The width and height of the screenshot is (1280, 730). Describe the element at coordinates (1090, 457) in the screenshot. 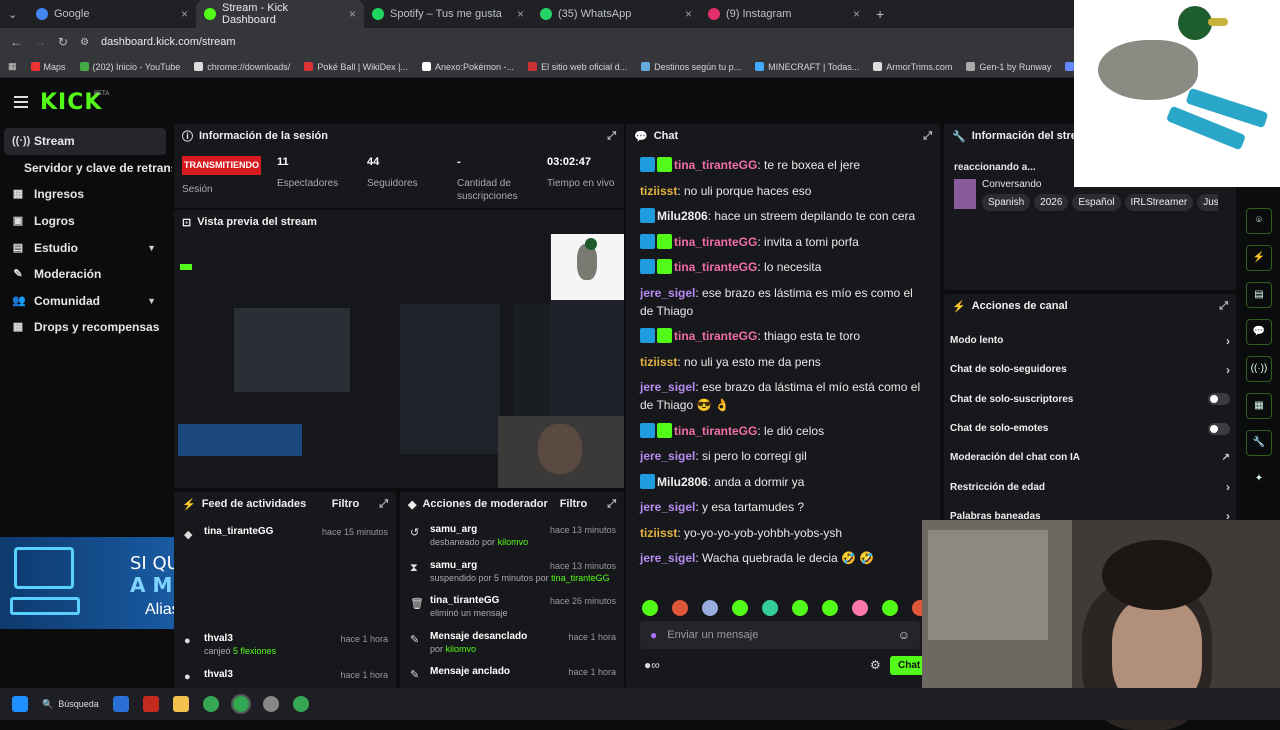

I see `channel-action-row: Moderación del chat con IA ↗` at that location.